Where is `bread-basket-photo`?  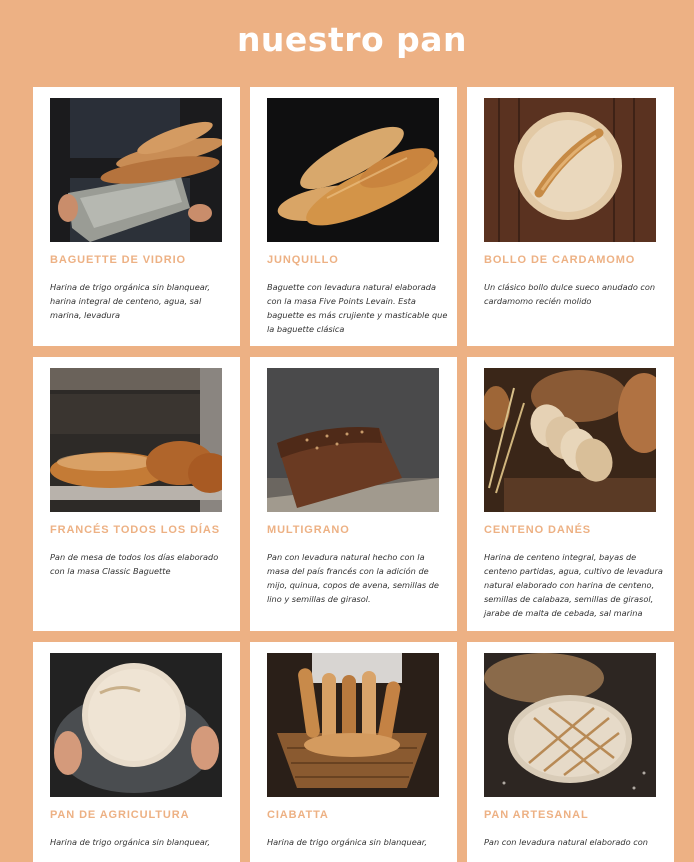
bread-basket-photo is located at coordinates (353, 725).